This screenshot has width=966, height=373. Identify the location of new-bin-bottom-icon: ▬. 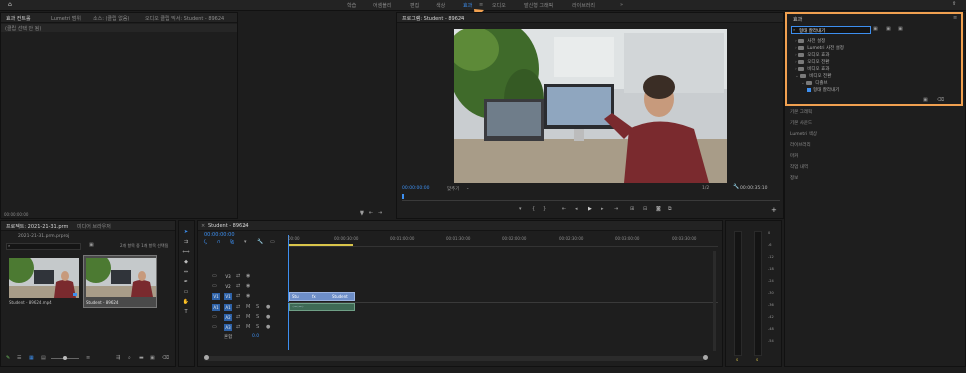
(141, 358).